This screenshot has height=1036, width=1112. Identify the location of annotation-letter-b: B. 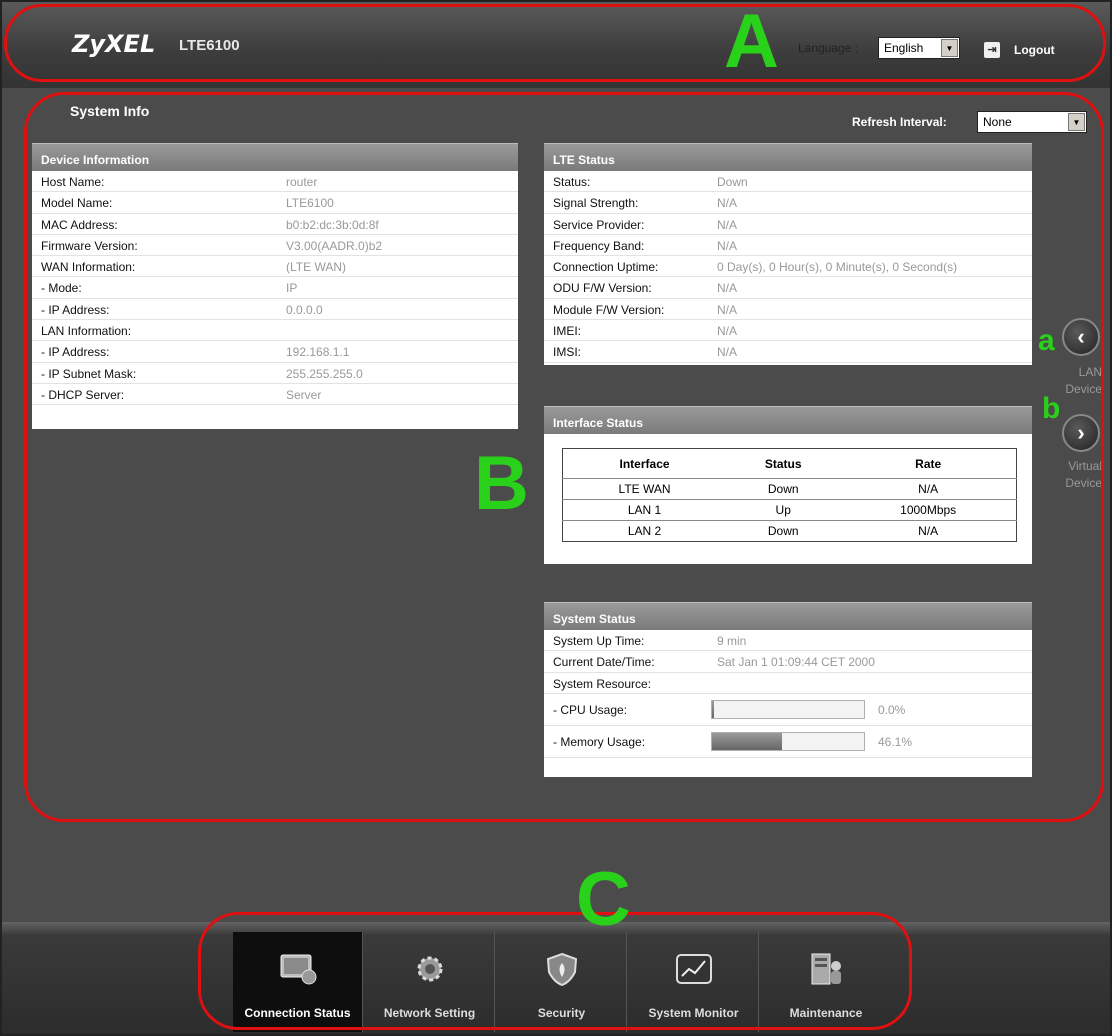
(501, 483).